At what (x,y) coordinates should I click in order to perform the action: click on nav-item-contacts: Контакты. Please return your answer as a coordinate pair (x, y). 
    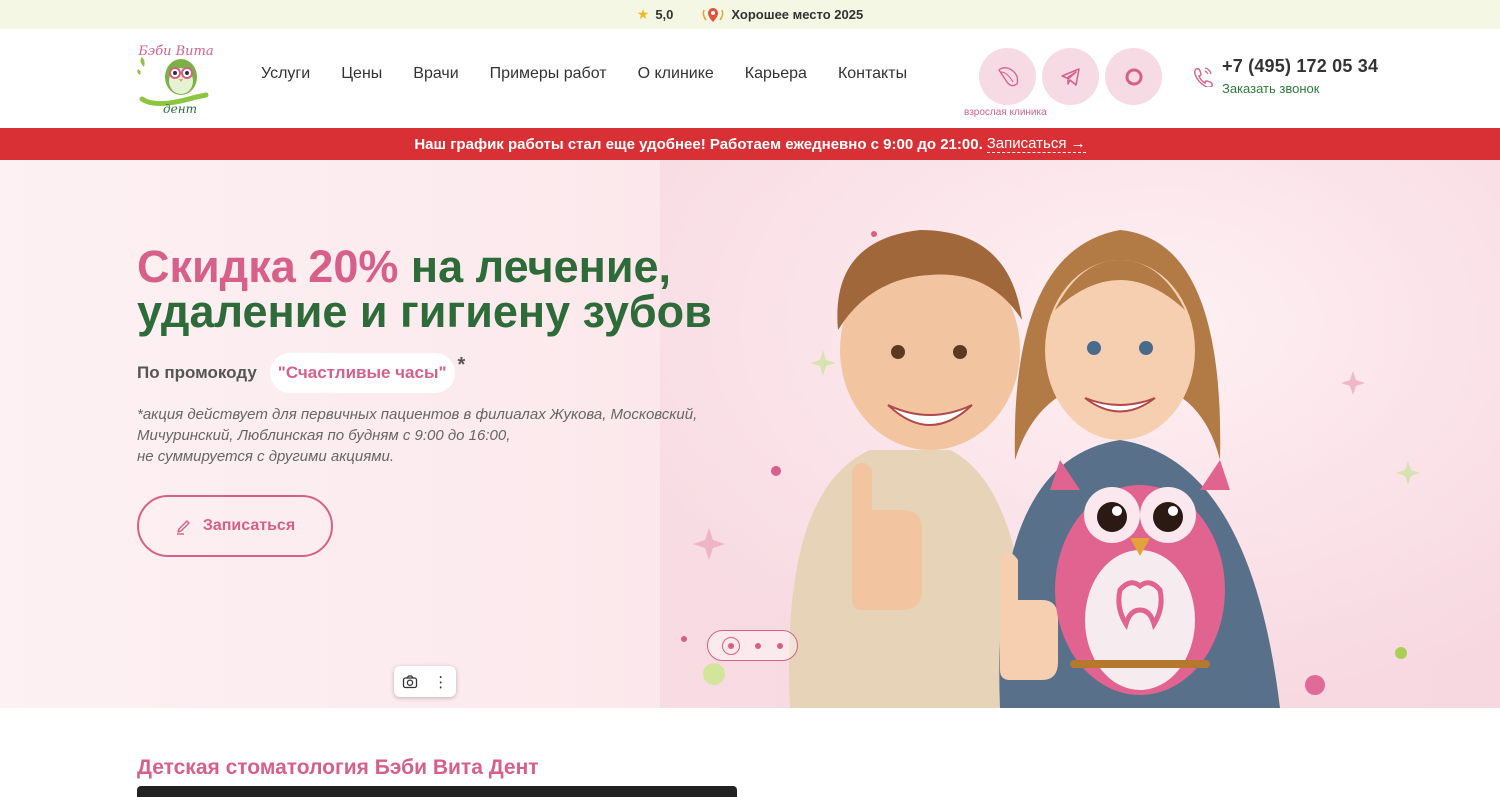
    Looking at the image, I should click on (872, 74).